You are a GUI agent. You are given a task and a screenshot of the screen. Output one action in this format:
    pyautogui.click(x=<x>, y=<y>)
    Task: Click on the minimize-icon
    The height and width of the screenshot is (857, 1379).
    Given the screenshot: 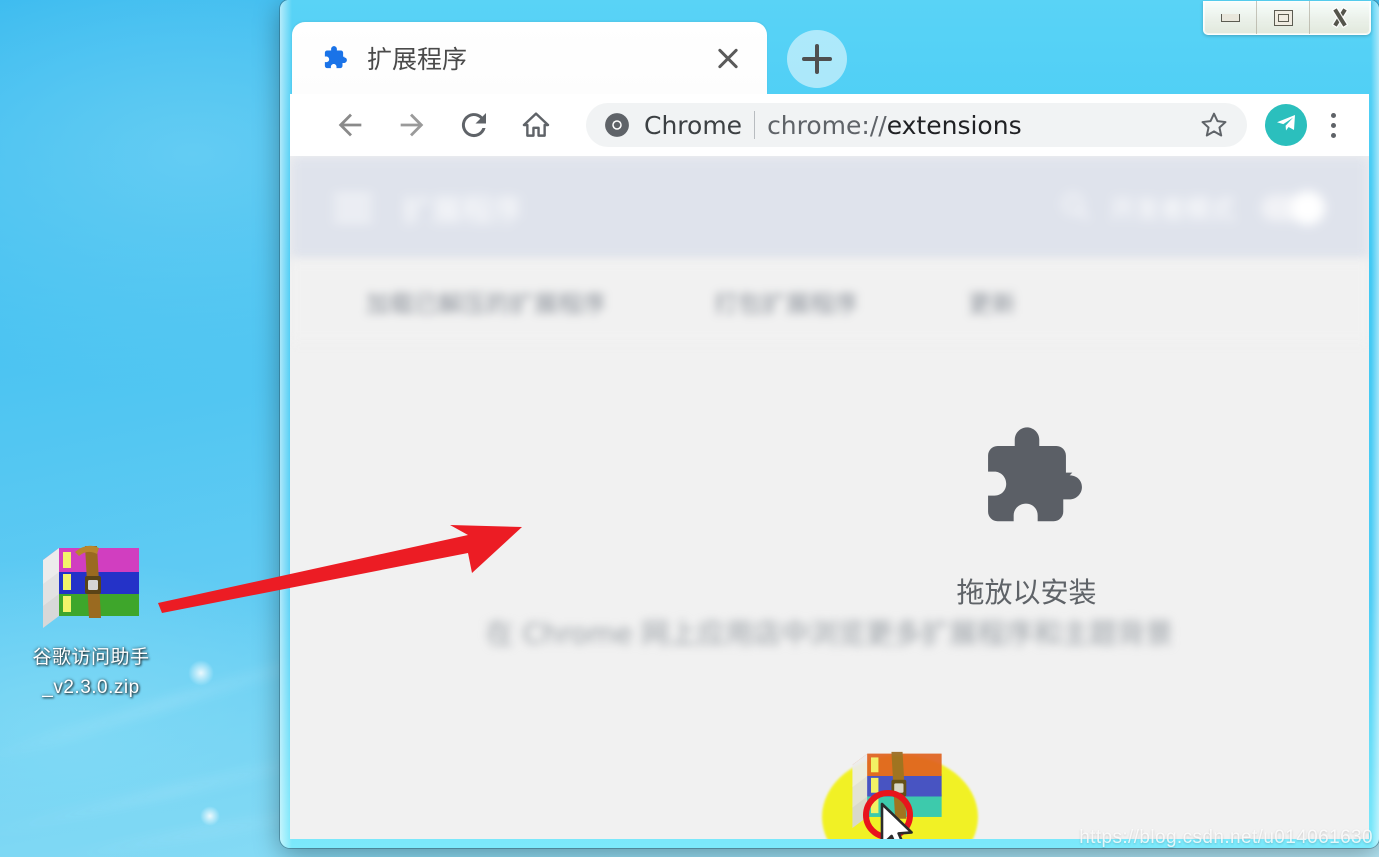 What is the action you would take?
    pyautogui.click(x=1230, y=17)
    